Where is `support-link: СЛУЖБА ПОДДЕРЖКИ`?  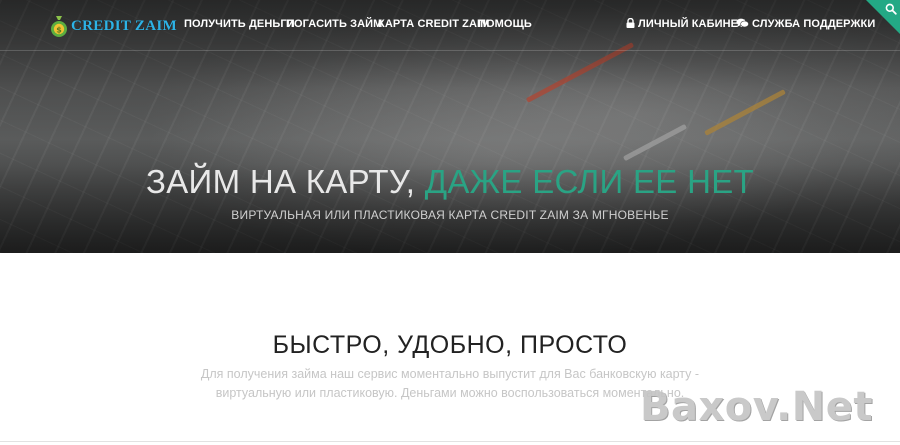
support-link: СЛУЖБА ПОДДЕРЖКИ is located at coordinates (805, 24).